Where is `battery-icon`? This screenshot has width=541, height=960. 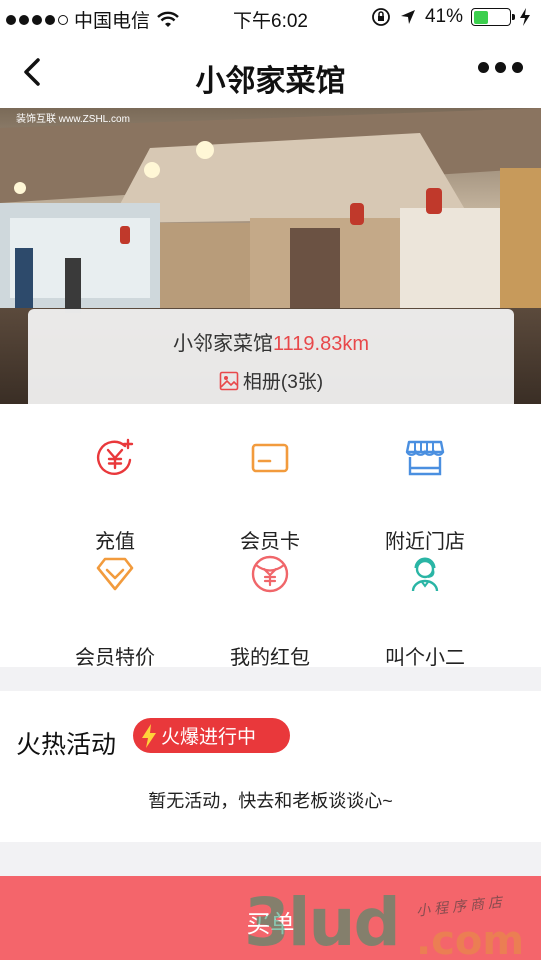
battery-icon is located at coordinates (493, 17).